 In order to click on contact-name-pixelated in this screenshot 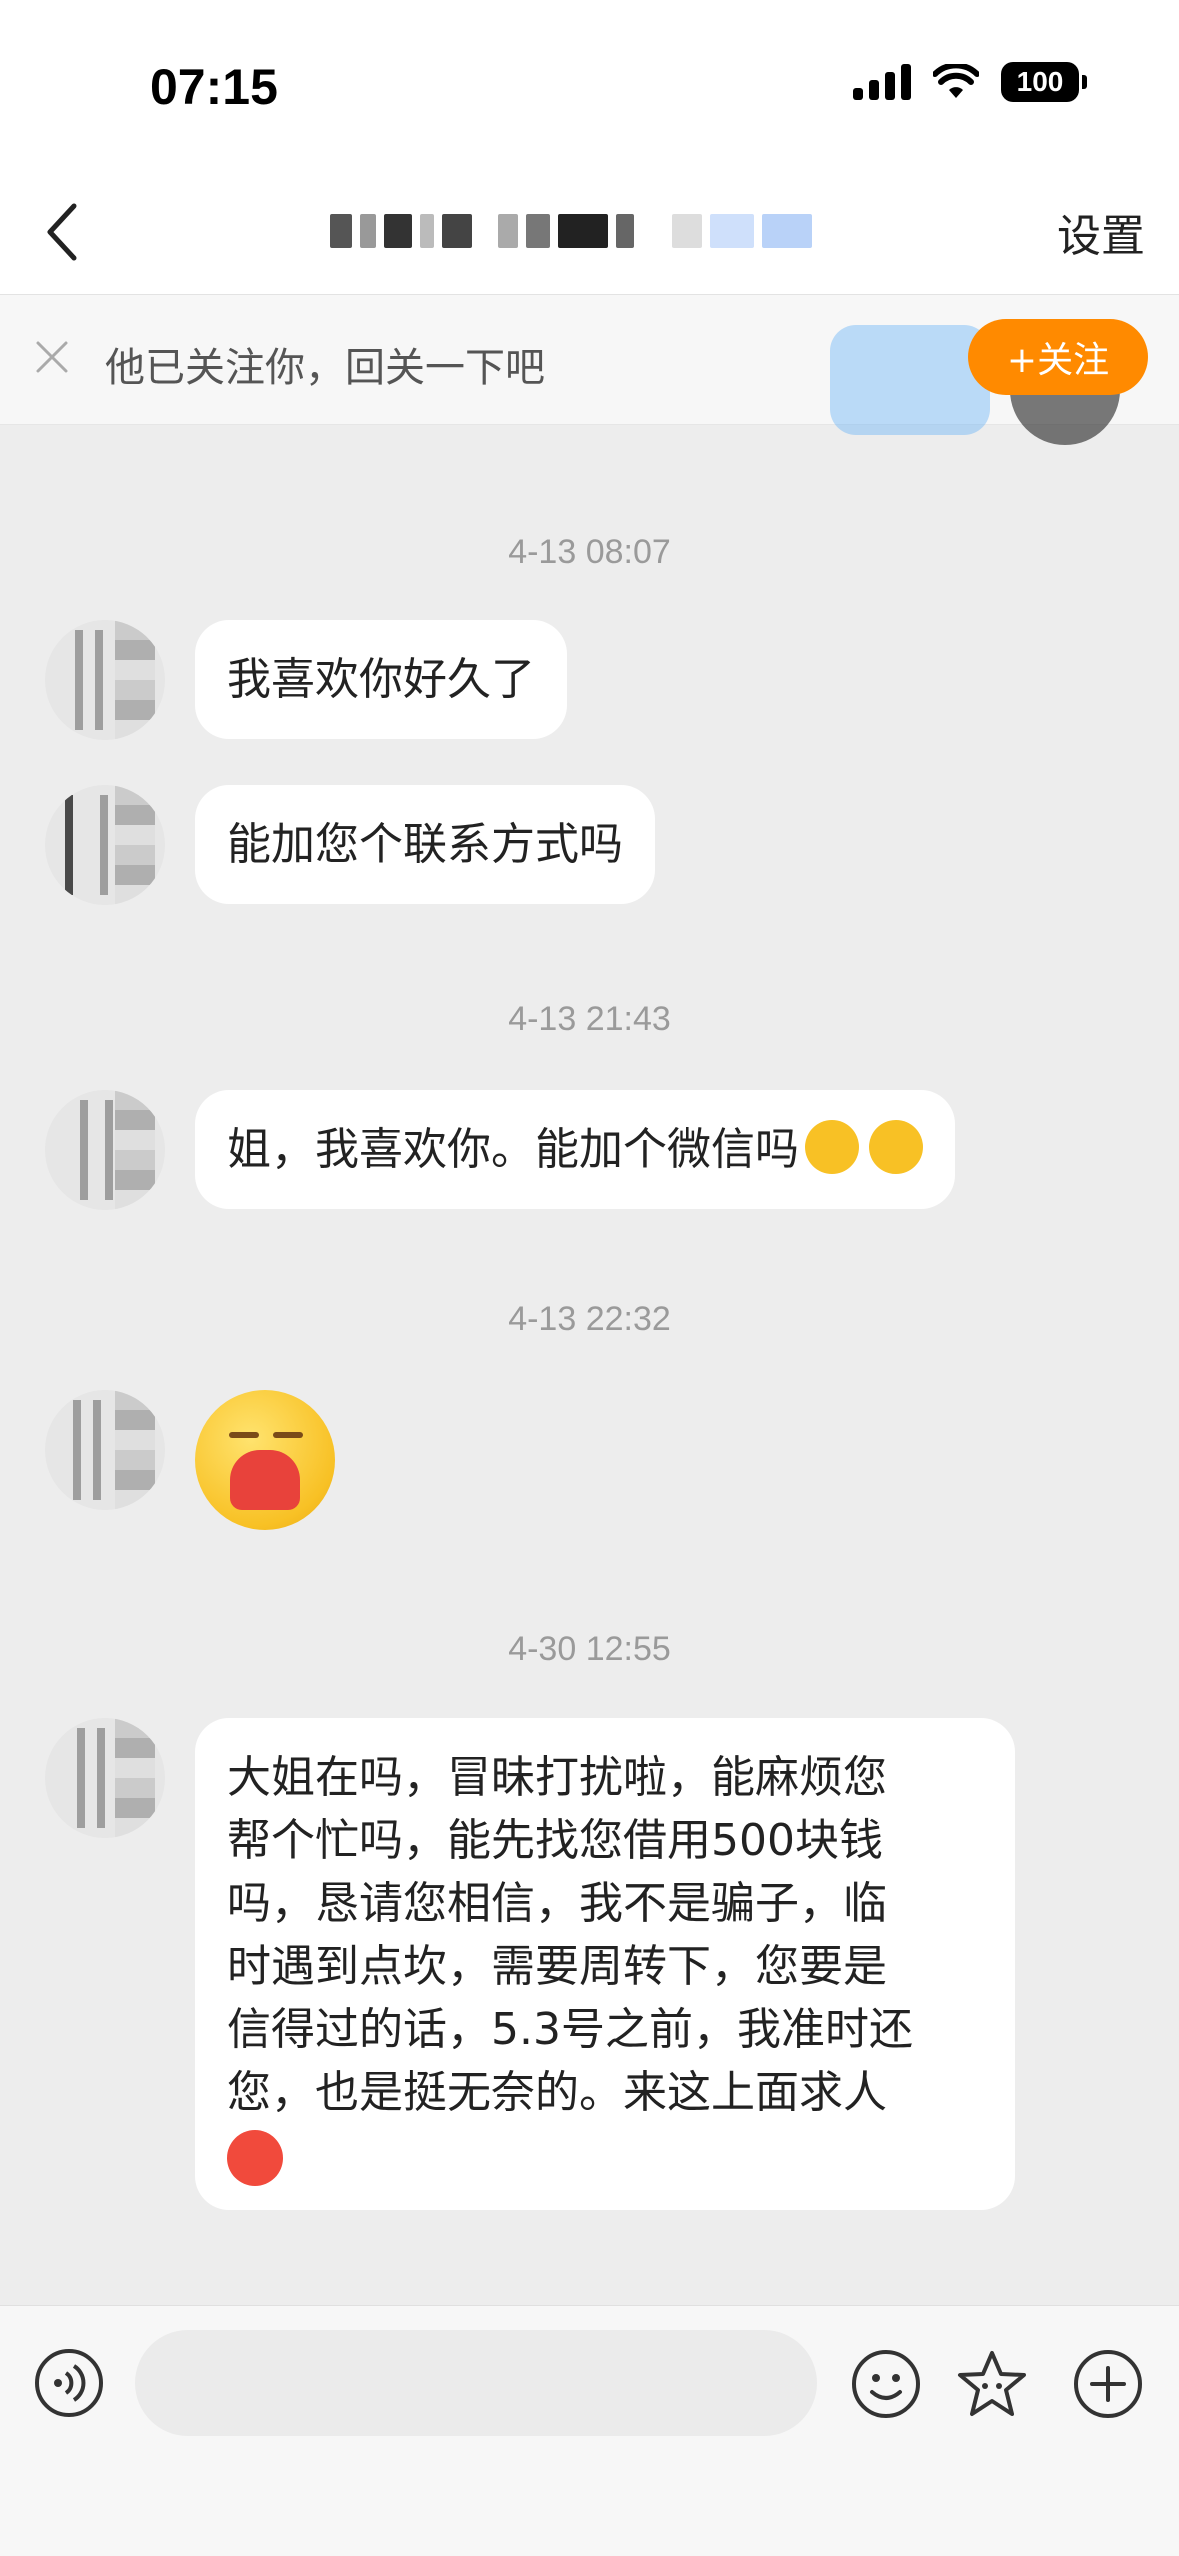, I will do `click(580, 231)`.